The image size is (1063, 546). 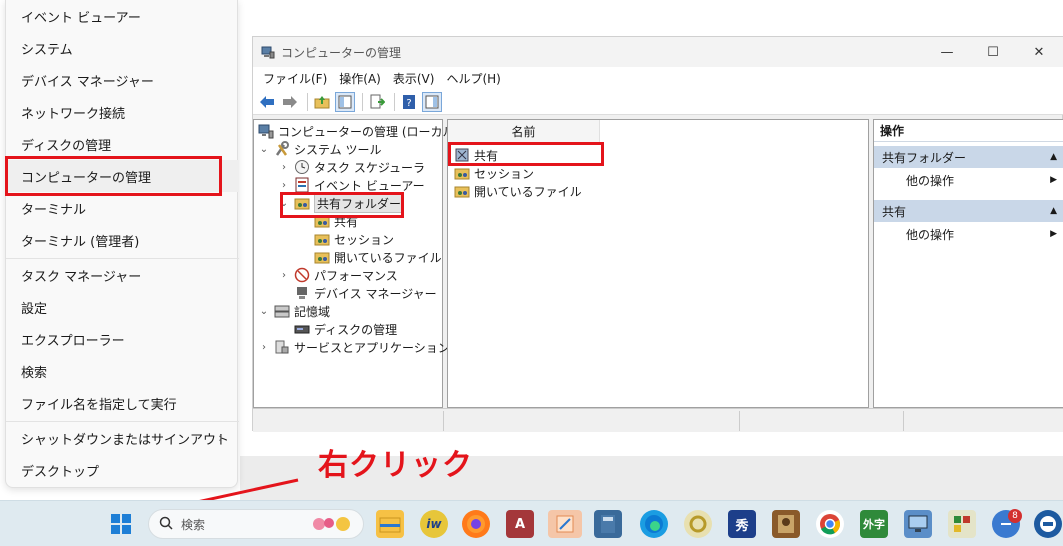 What do you see at coordinates (1015, 516) in the screenshot?
I see `notification-badge: 8` at bounding box center [1015, 516].